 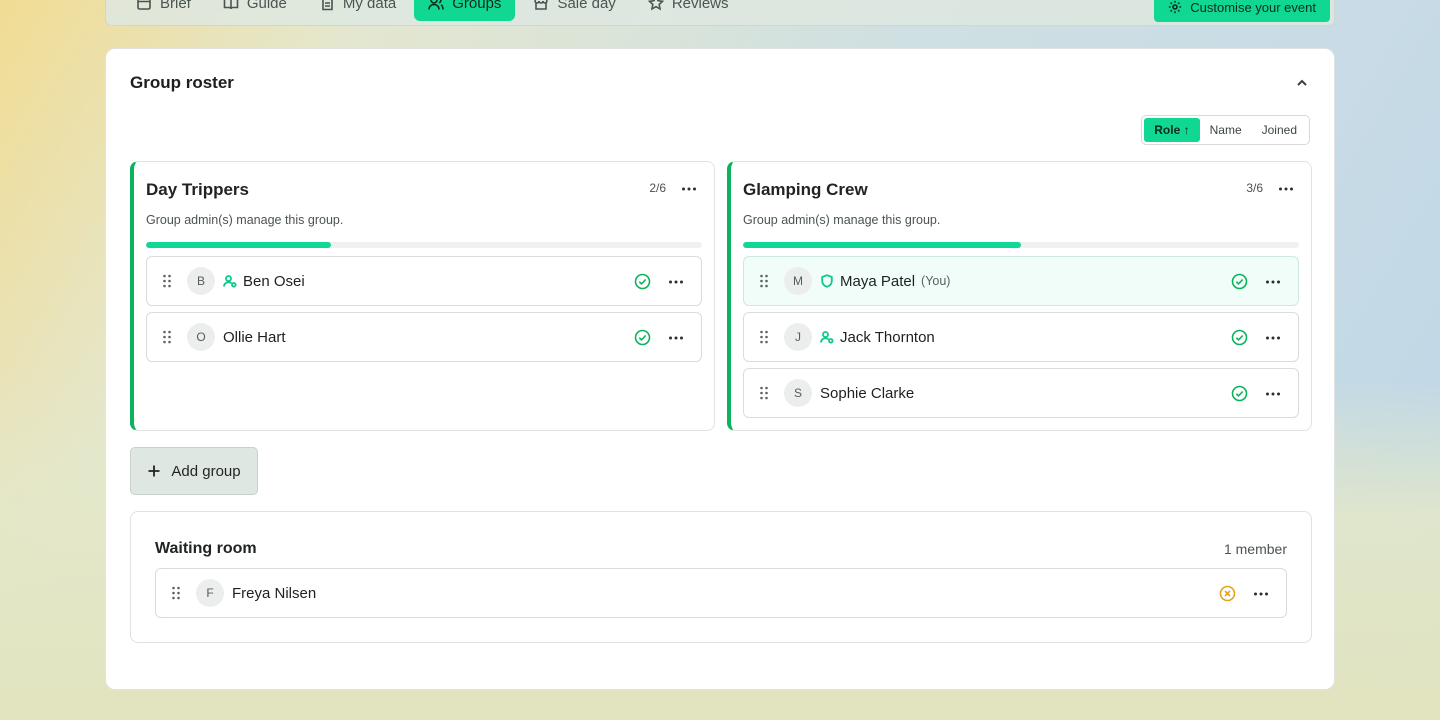 I want to click on avatar: M, so click(x=798, y=281).